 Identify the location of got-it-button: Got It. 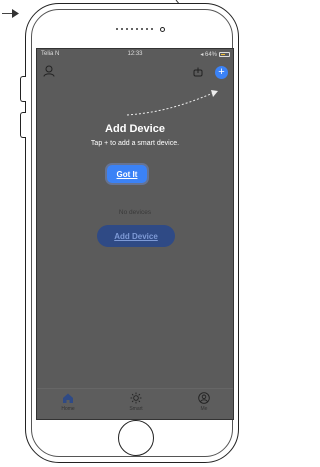
(127, 174).